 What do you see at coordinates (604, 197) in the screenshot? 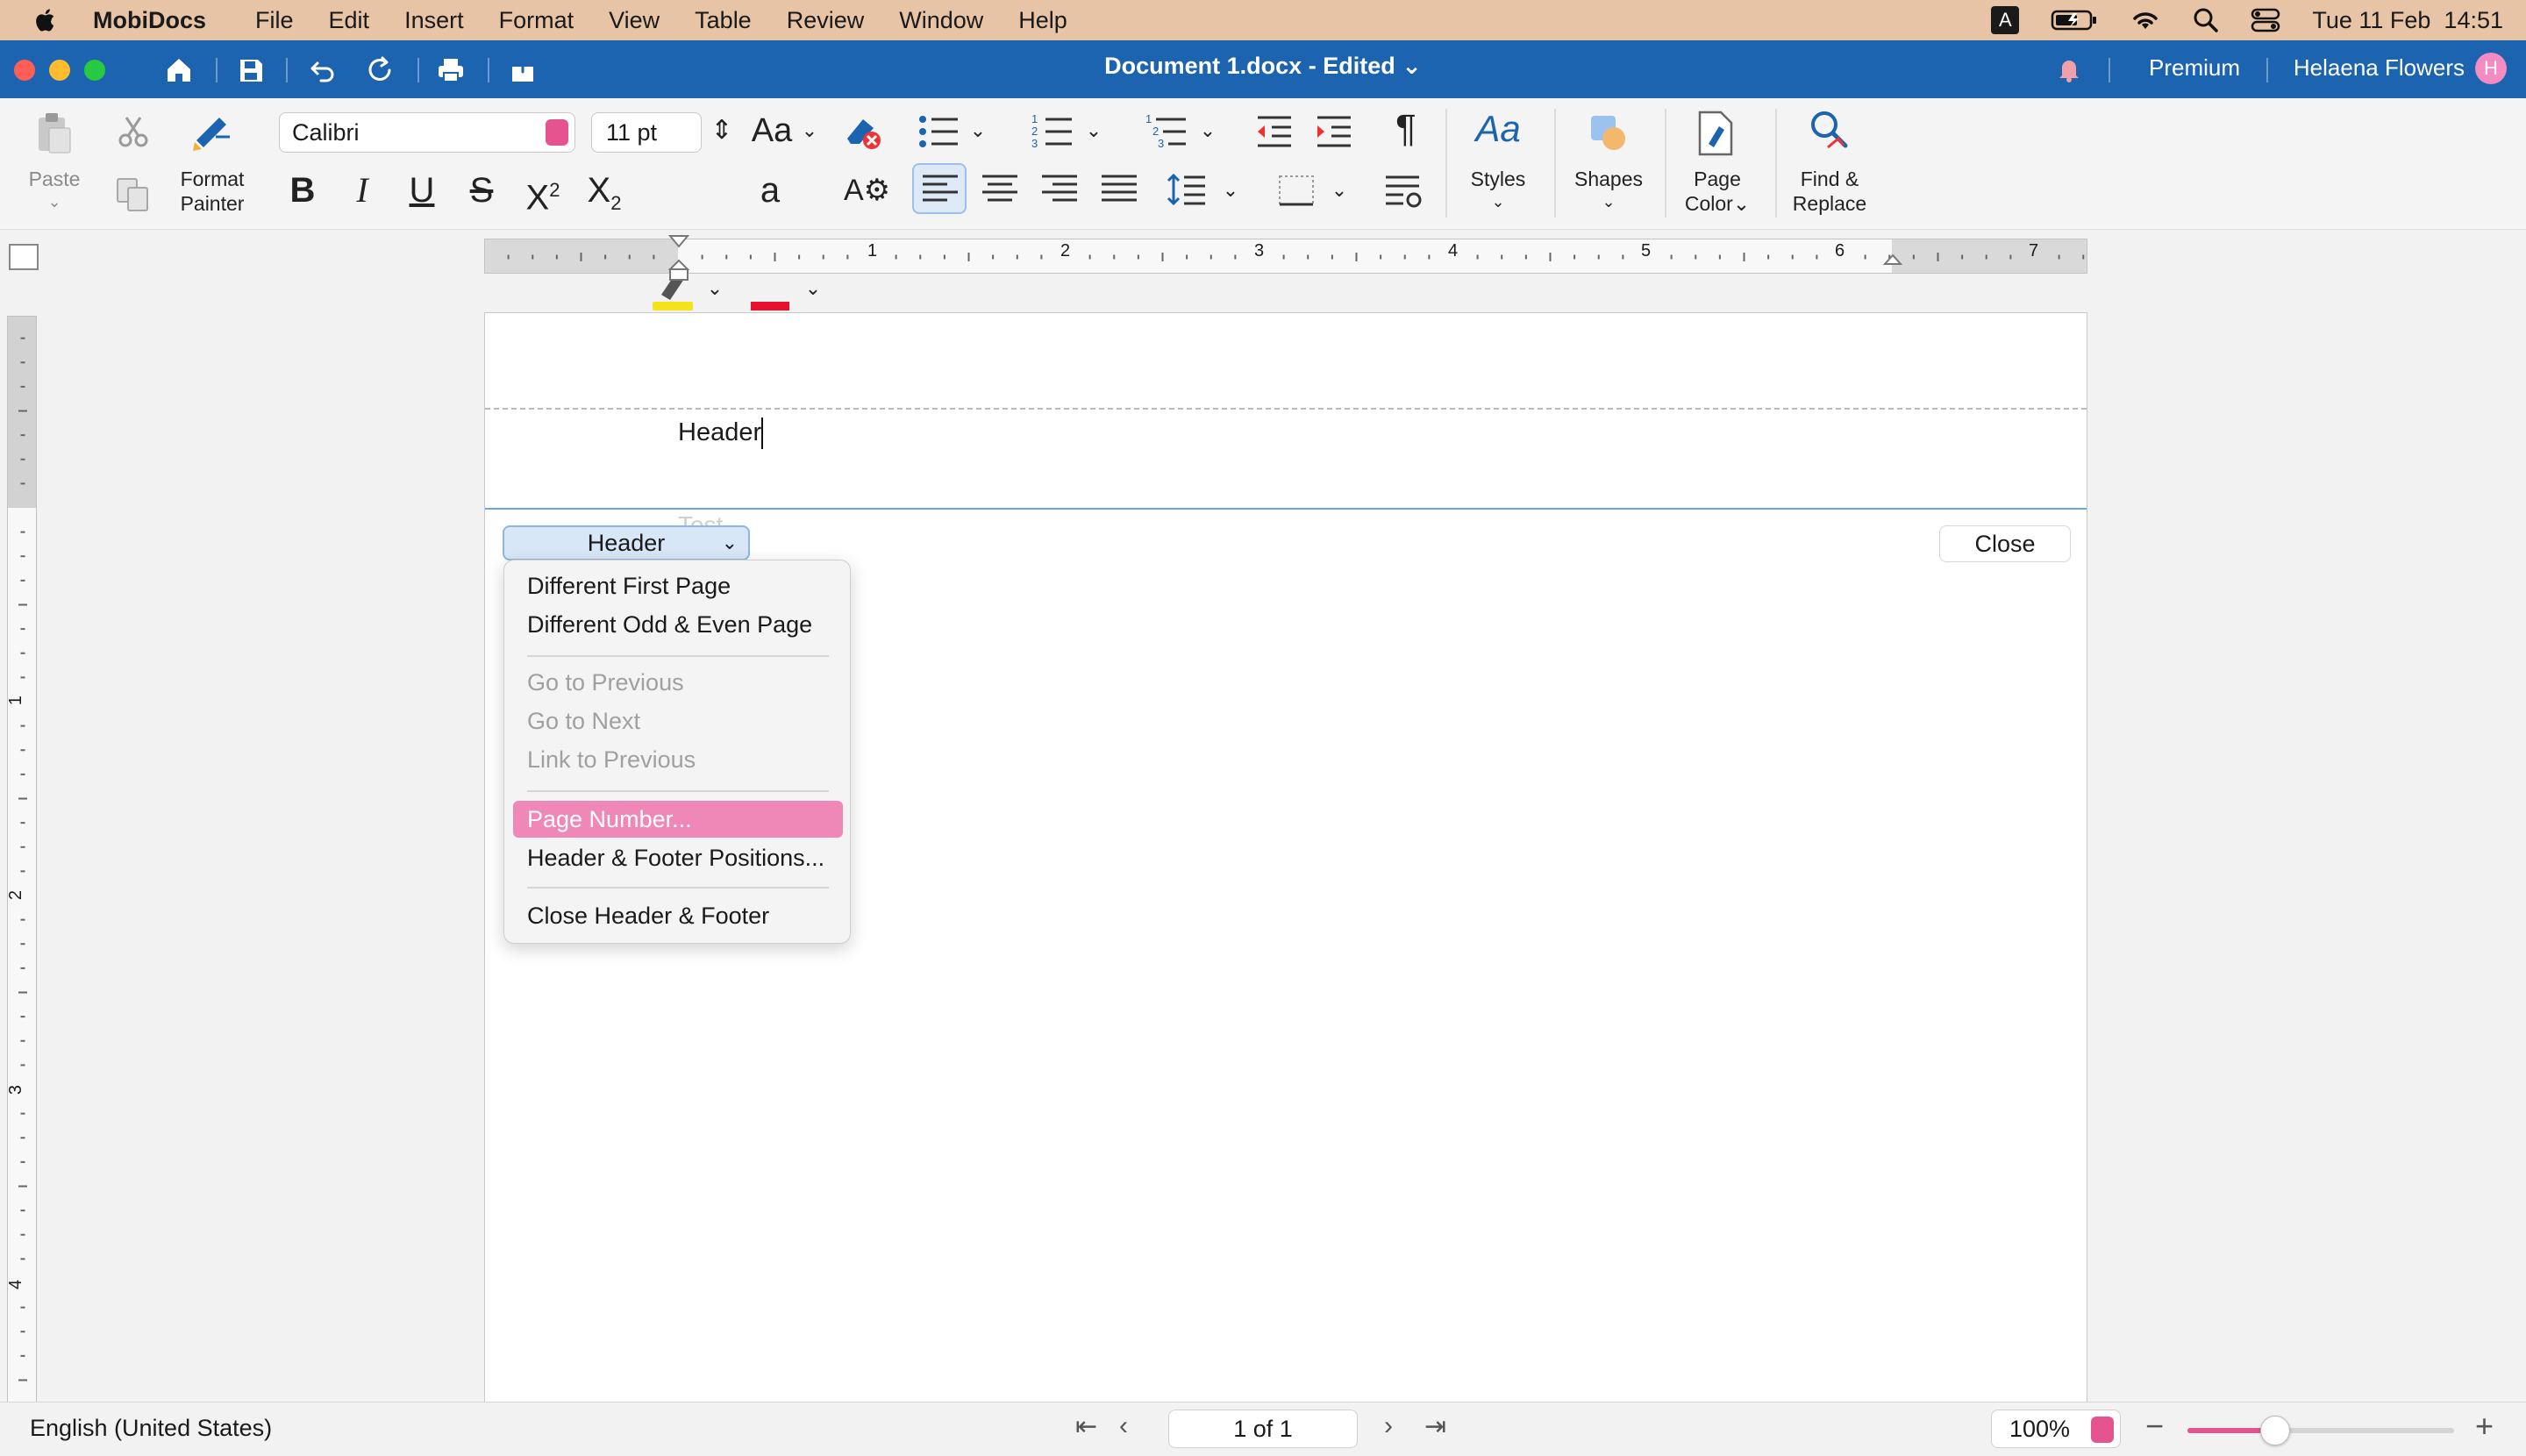
I see `subscript-button: X2` at bounding box center [604, 197].